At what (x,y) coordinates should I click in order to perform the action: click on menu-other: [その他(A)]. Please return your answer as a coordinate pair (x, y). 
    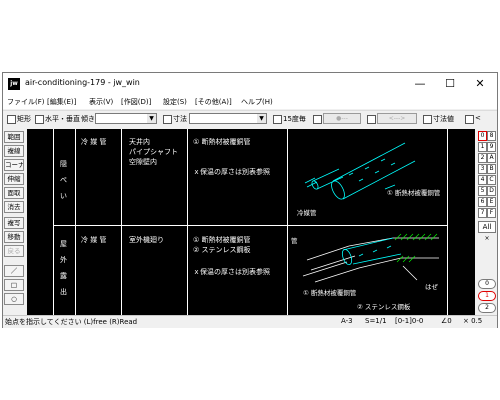
    Looking at the image, I should click on (213, 102).